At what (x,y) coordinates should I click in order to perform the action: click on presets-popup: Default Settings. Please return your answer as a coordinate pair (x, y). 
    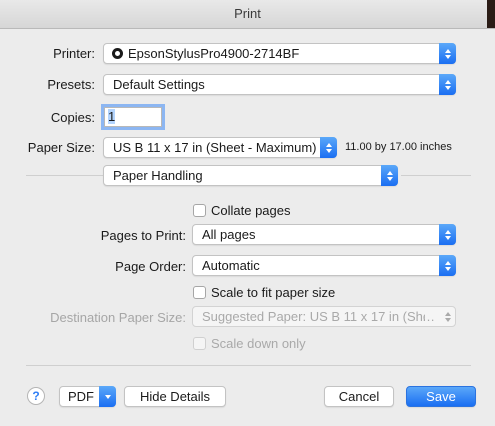
    Looking at the image, I should click on (279, 84).